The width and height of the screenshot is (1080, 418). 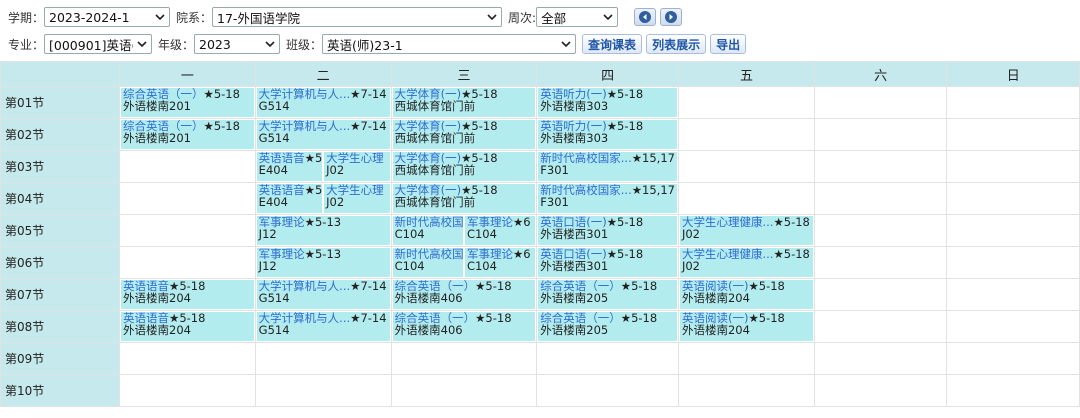 I want to click on course-entry: 英语语音★5-18 外语楼南204, so click(x=187, y=326).